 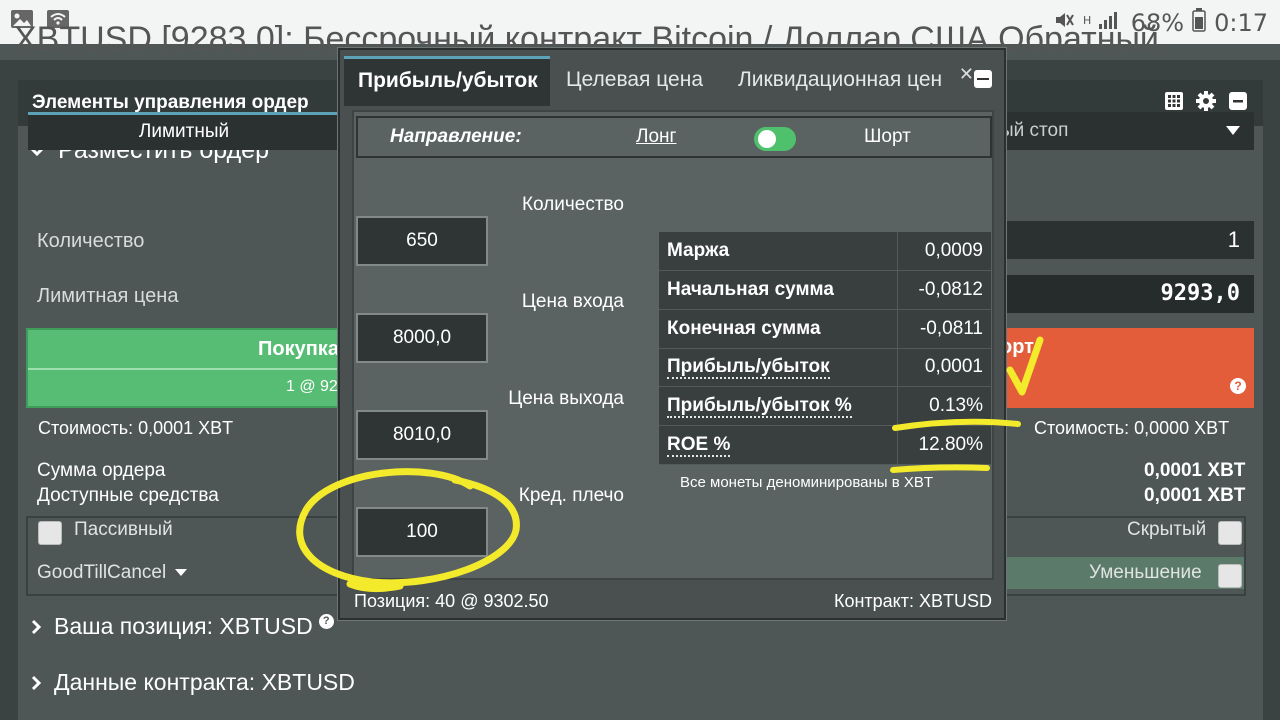 I want to click on buy-button-label: Покупка, so click(x=298, y=349).